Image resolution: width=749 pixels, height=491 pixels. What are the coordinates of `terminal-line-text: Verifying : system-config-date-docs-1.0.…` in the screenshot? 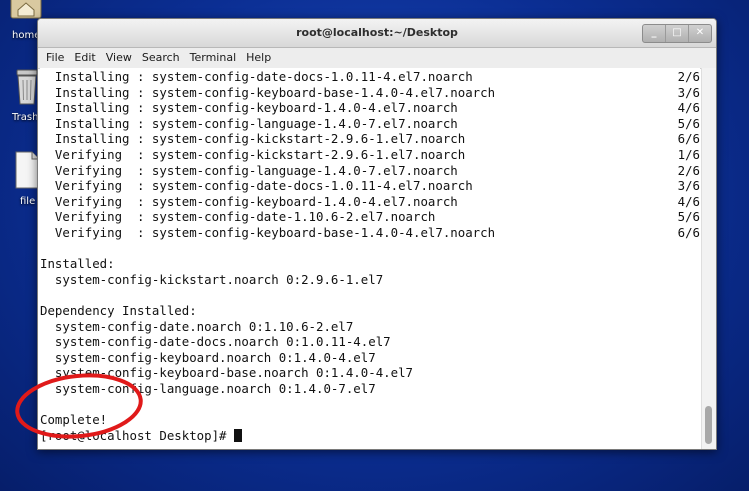 It's located at (256, 186).